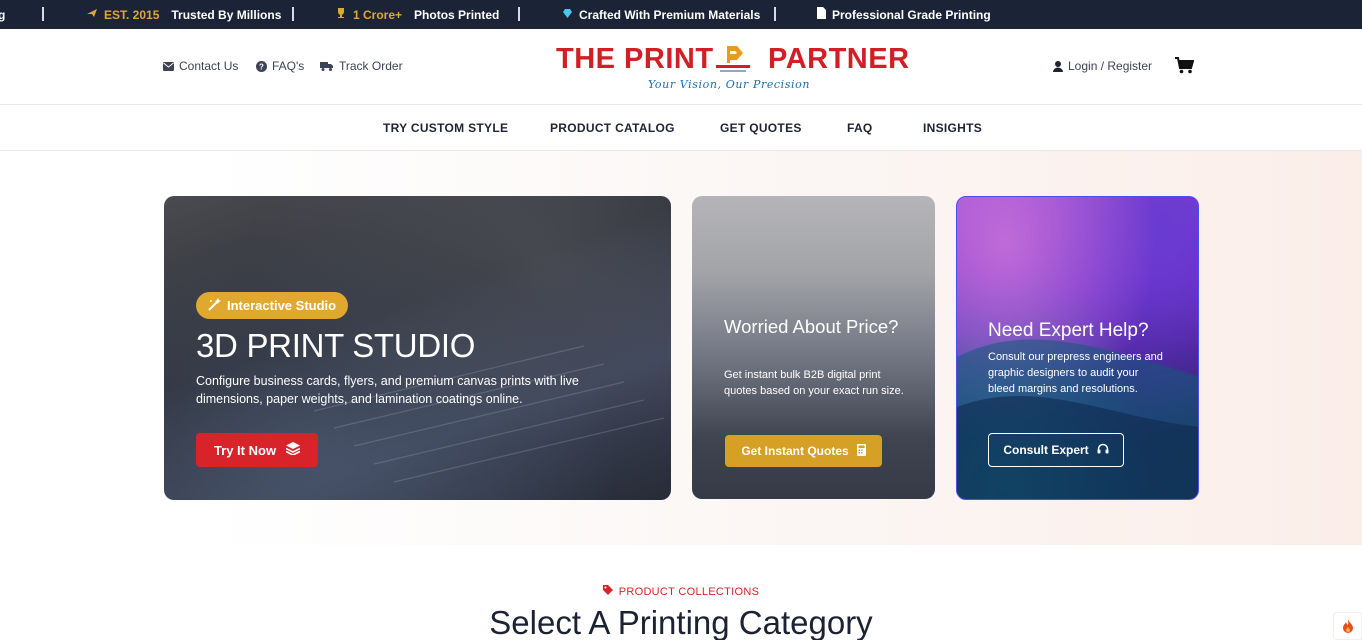 The width and height of the screenshot is (1362, 640). I want to click on nav-item-product-catalog: PRODUCT CATALOG, so click(612, 128).